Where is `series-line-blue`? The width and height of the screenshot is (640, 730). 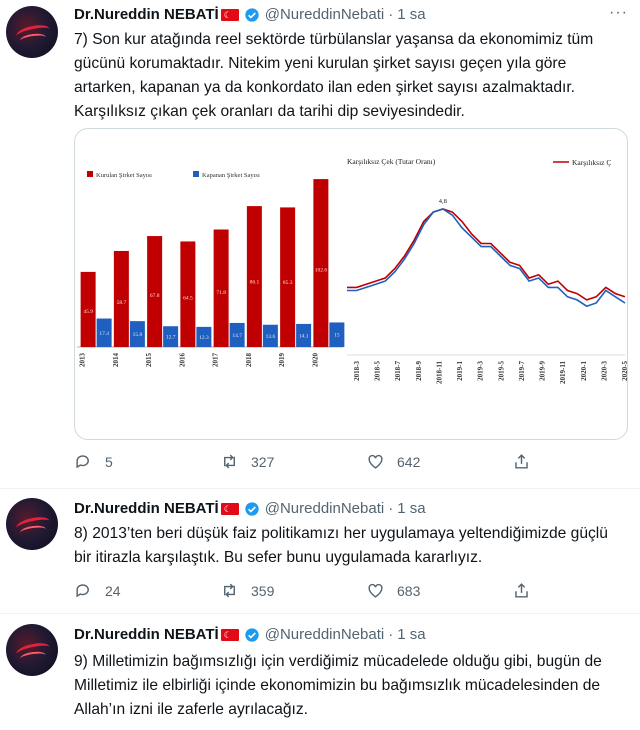
series-line-blue is located at coordinates (486, 258).